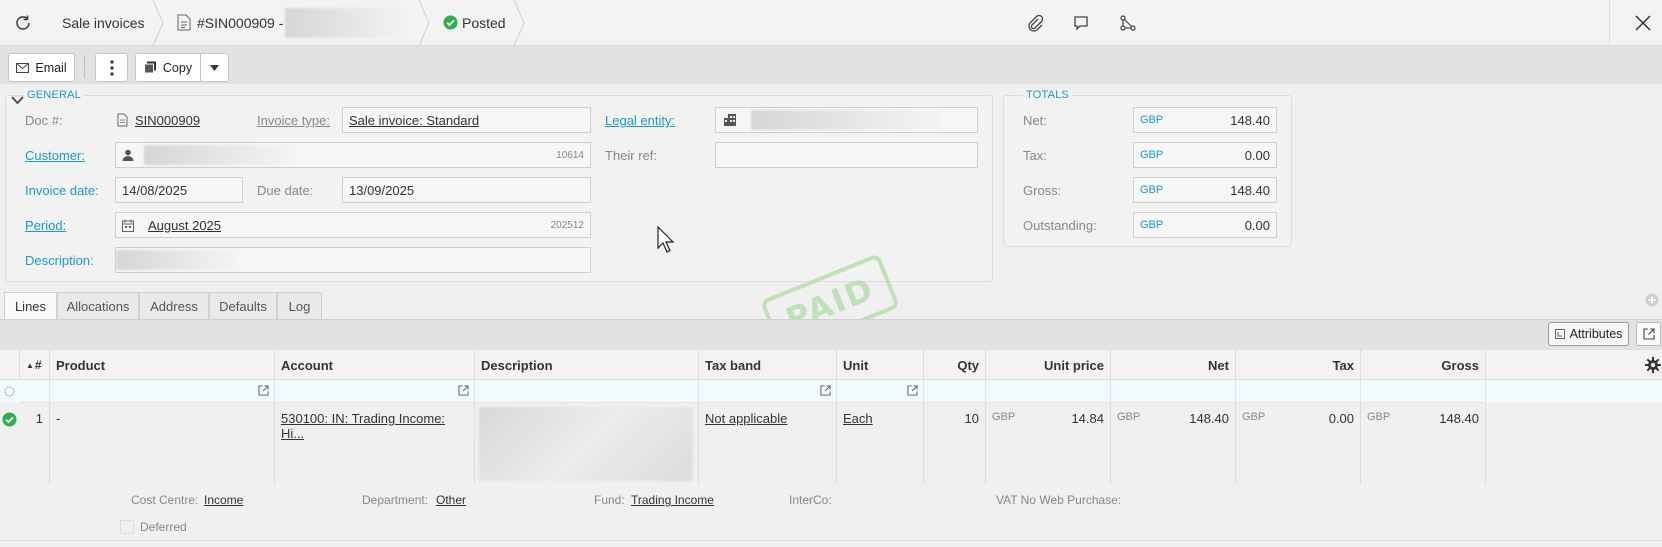 This screenshot has height=547, width=1662. I want to click on invoice-type-field: Sale invoice: Standard, so click(466, 120).